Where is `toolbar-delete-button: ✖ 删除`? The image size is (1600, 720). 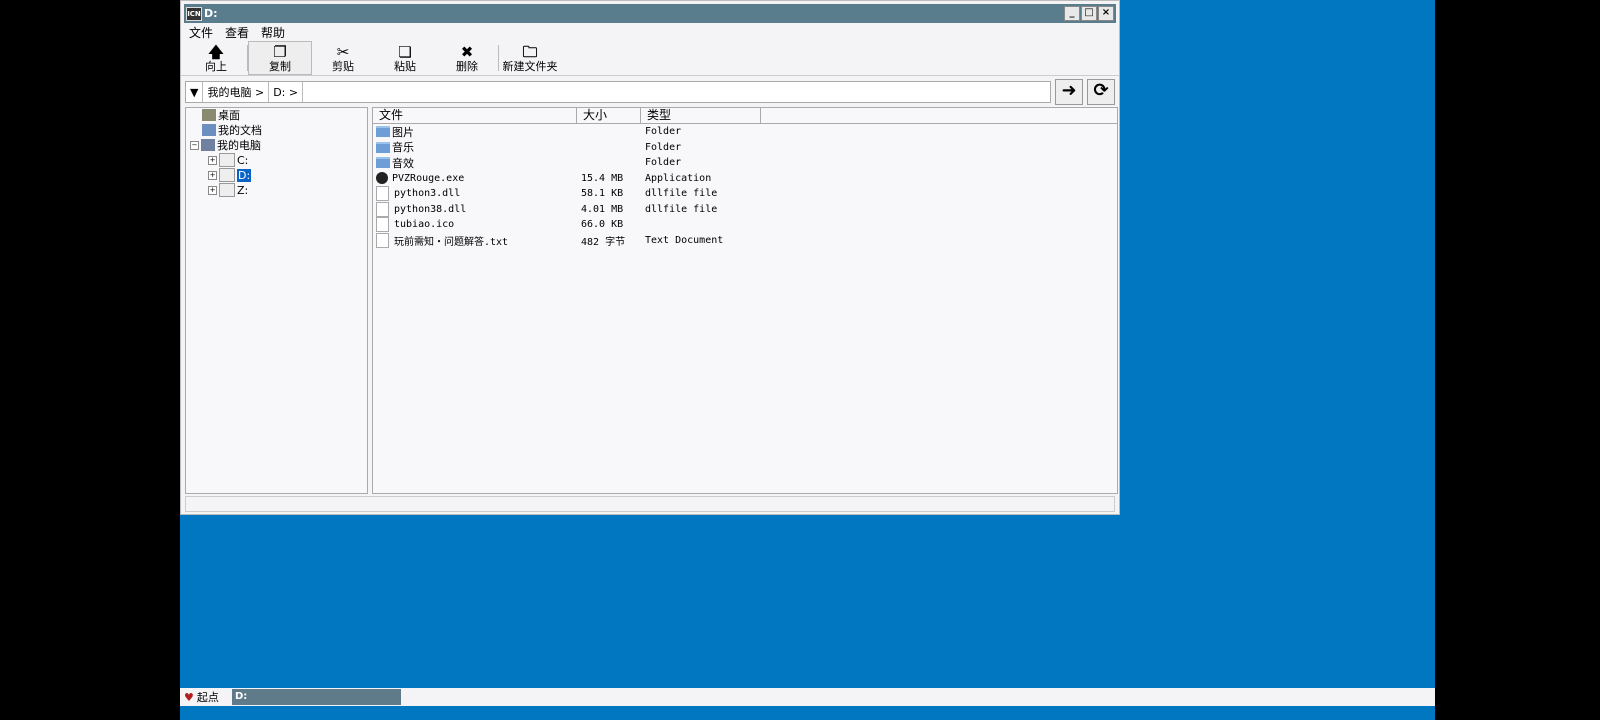 toolbar-delete-button: ✖ 删除 is located at coordinates (467, 58).